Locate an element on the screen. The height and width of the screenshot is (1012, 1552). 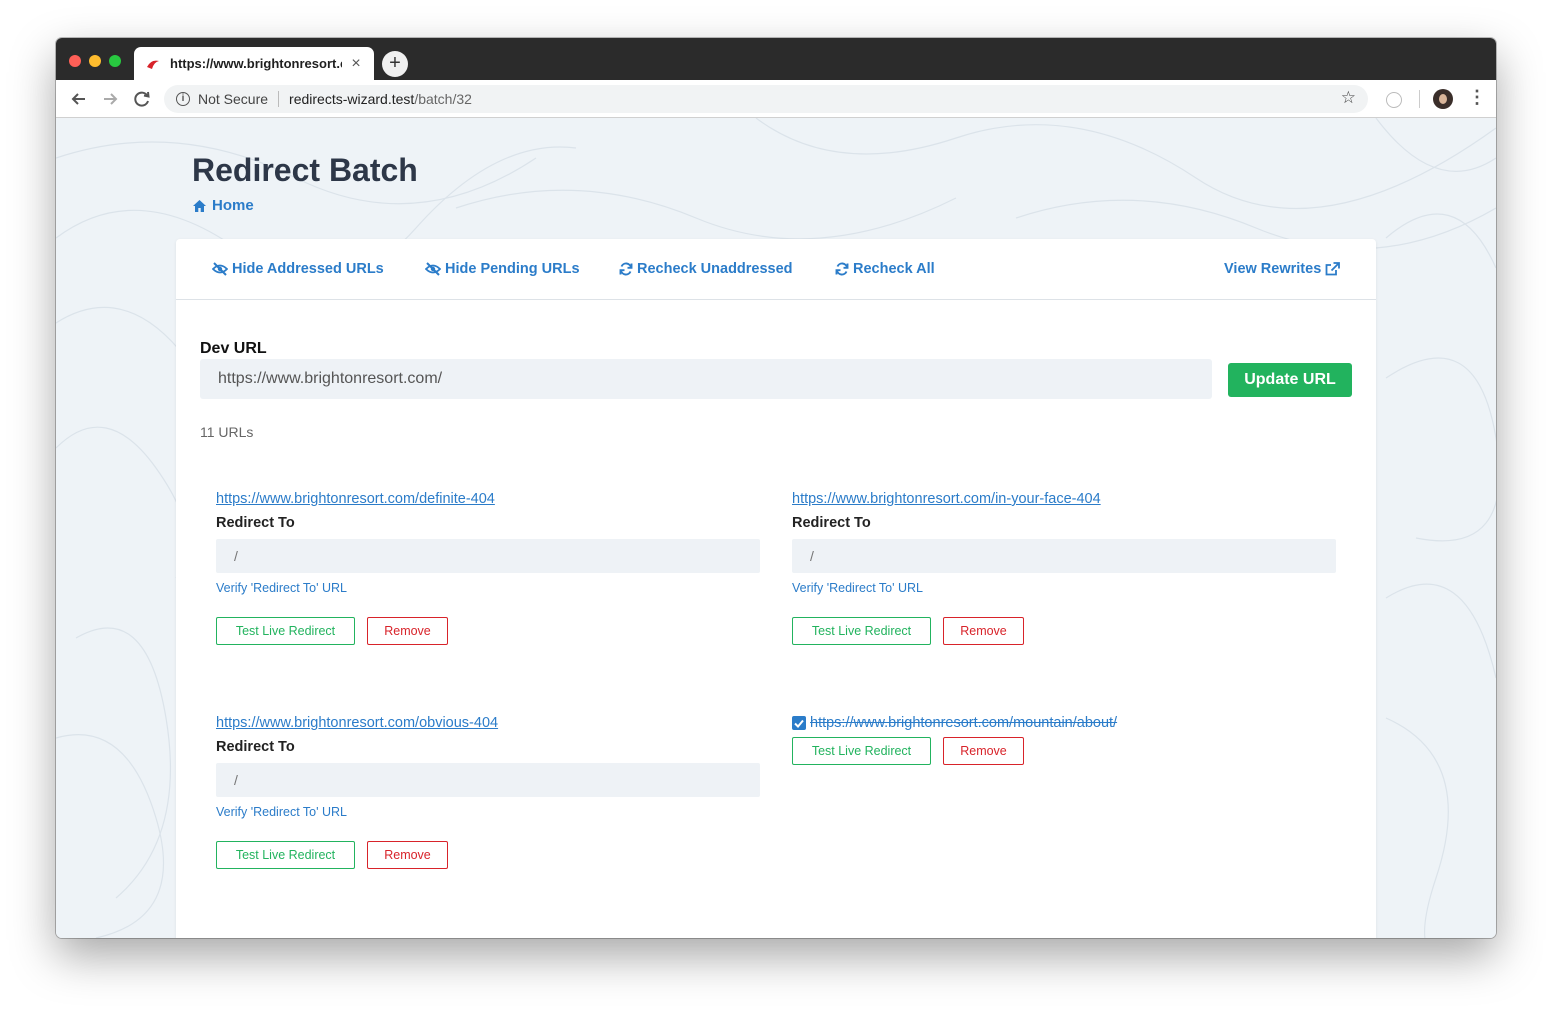
tab-strip: https://www.brightonresort.com/ × + is located at coordinates (776, 59).